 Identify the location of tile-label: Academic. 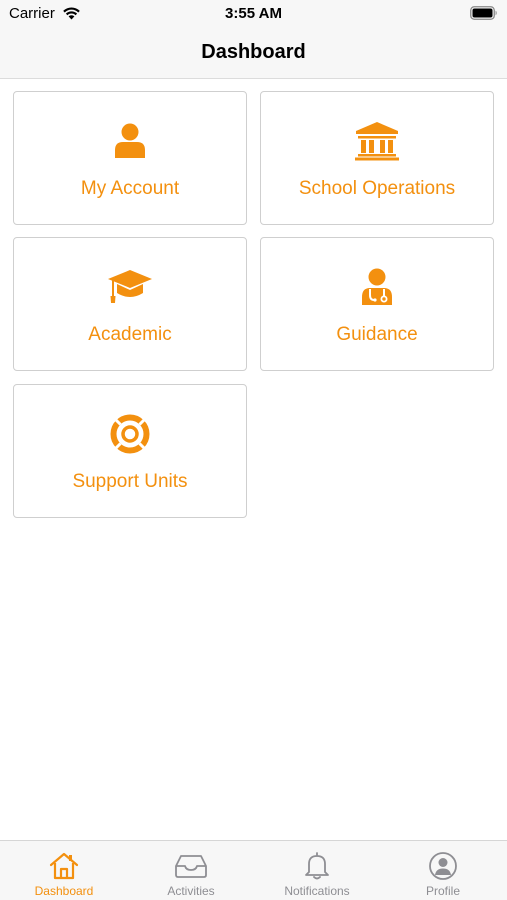
(130, 334).